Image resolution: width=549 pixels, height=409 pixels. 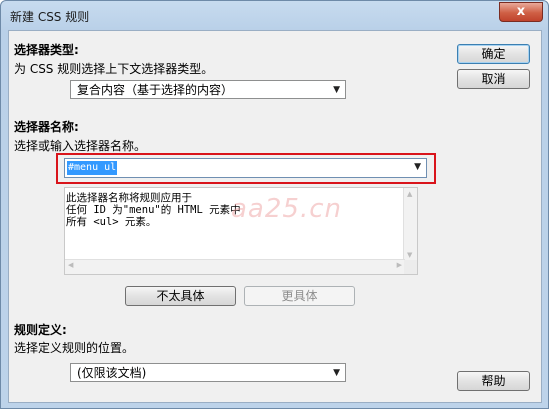 What do you see at coordinates (410, 267) in the screenshot?
I see `scroll-corner` at bounding box center [410, 267].